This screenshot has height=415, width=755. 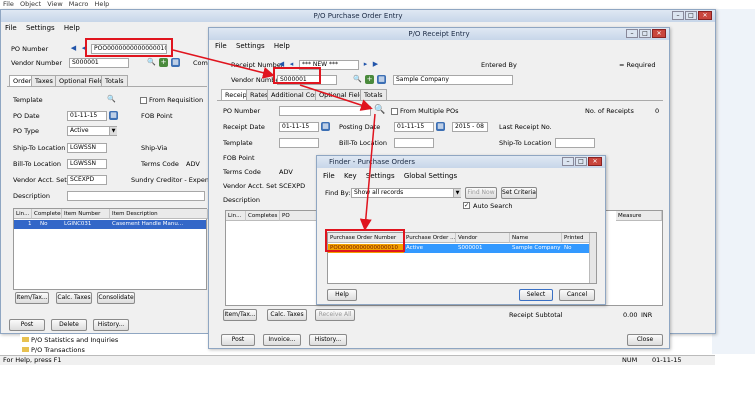 I want to click on tree-item-transactions: P/O Transactions, so click(x=53, y=350).